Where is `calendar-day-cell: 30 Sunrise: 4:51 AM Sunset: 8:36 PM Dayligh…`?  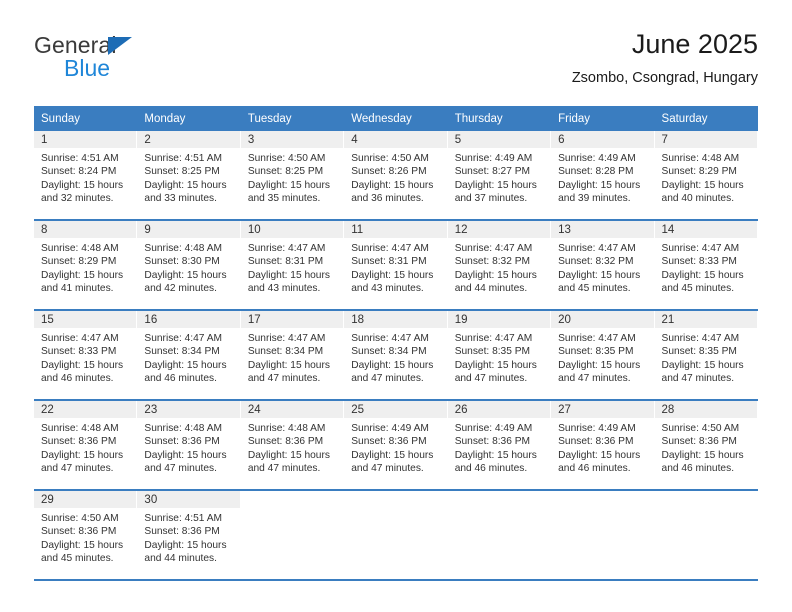 calendar-day-cell: 30 Sunrise: 4:51 AM Sunset: 8:36 PM Dayligh… is located at coordinates (189, 534).